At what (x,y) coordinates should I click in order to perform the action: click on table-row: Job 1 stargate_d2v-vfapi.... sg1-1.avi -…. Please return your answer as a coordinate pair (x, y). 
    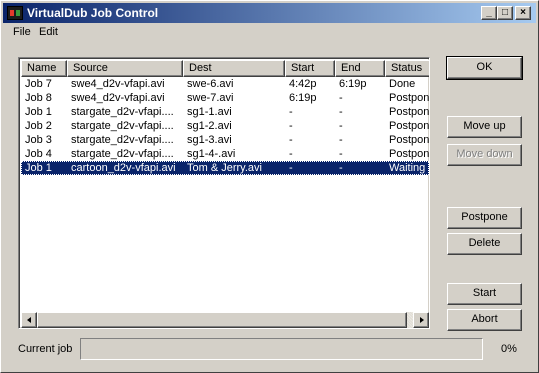
    Looking at the image, I should click on (225, 112).